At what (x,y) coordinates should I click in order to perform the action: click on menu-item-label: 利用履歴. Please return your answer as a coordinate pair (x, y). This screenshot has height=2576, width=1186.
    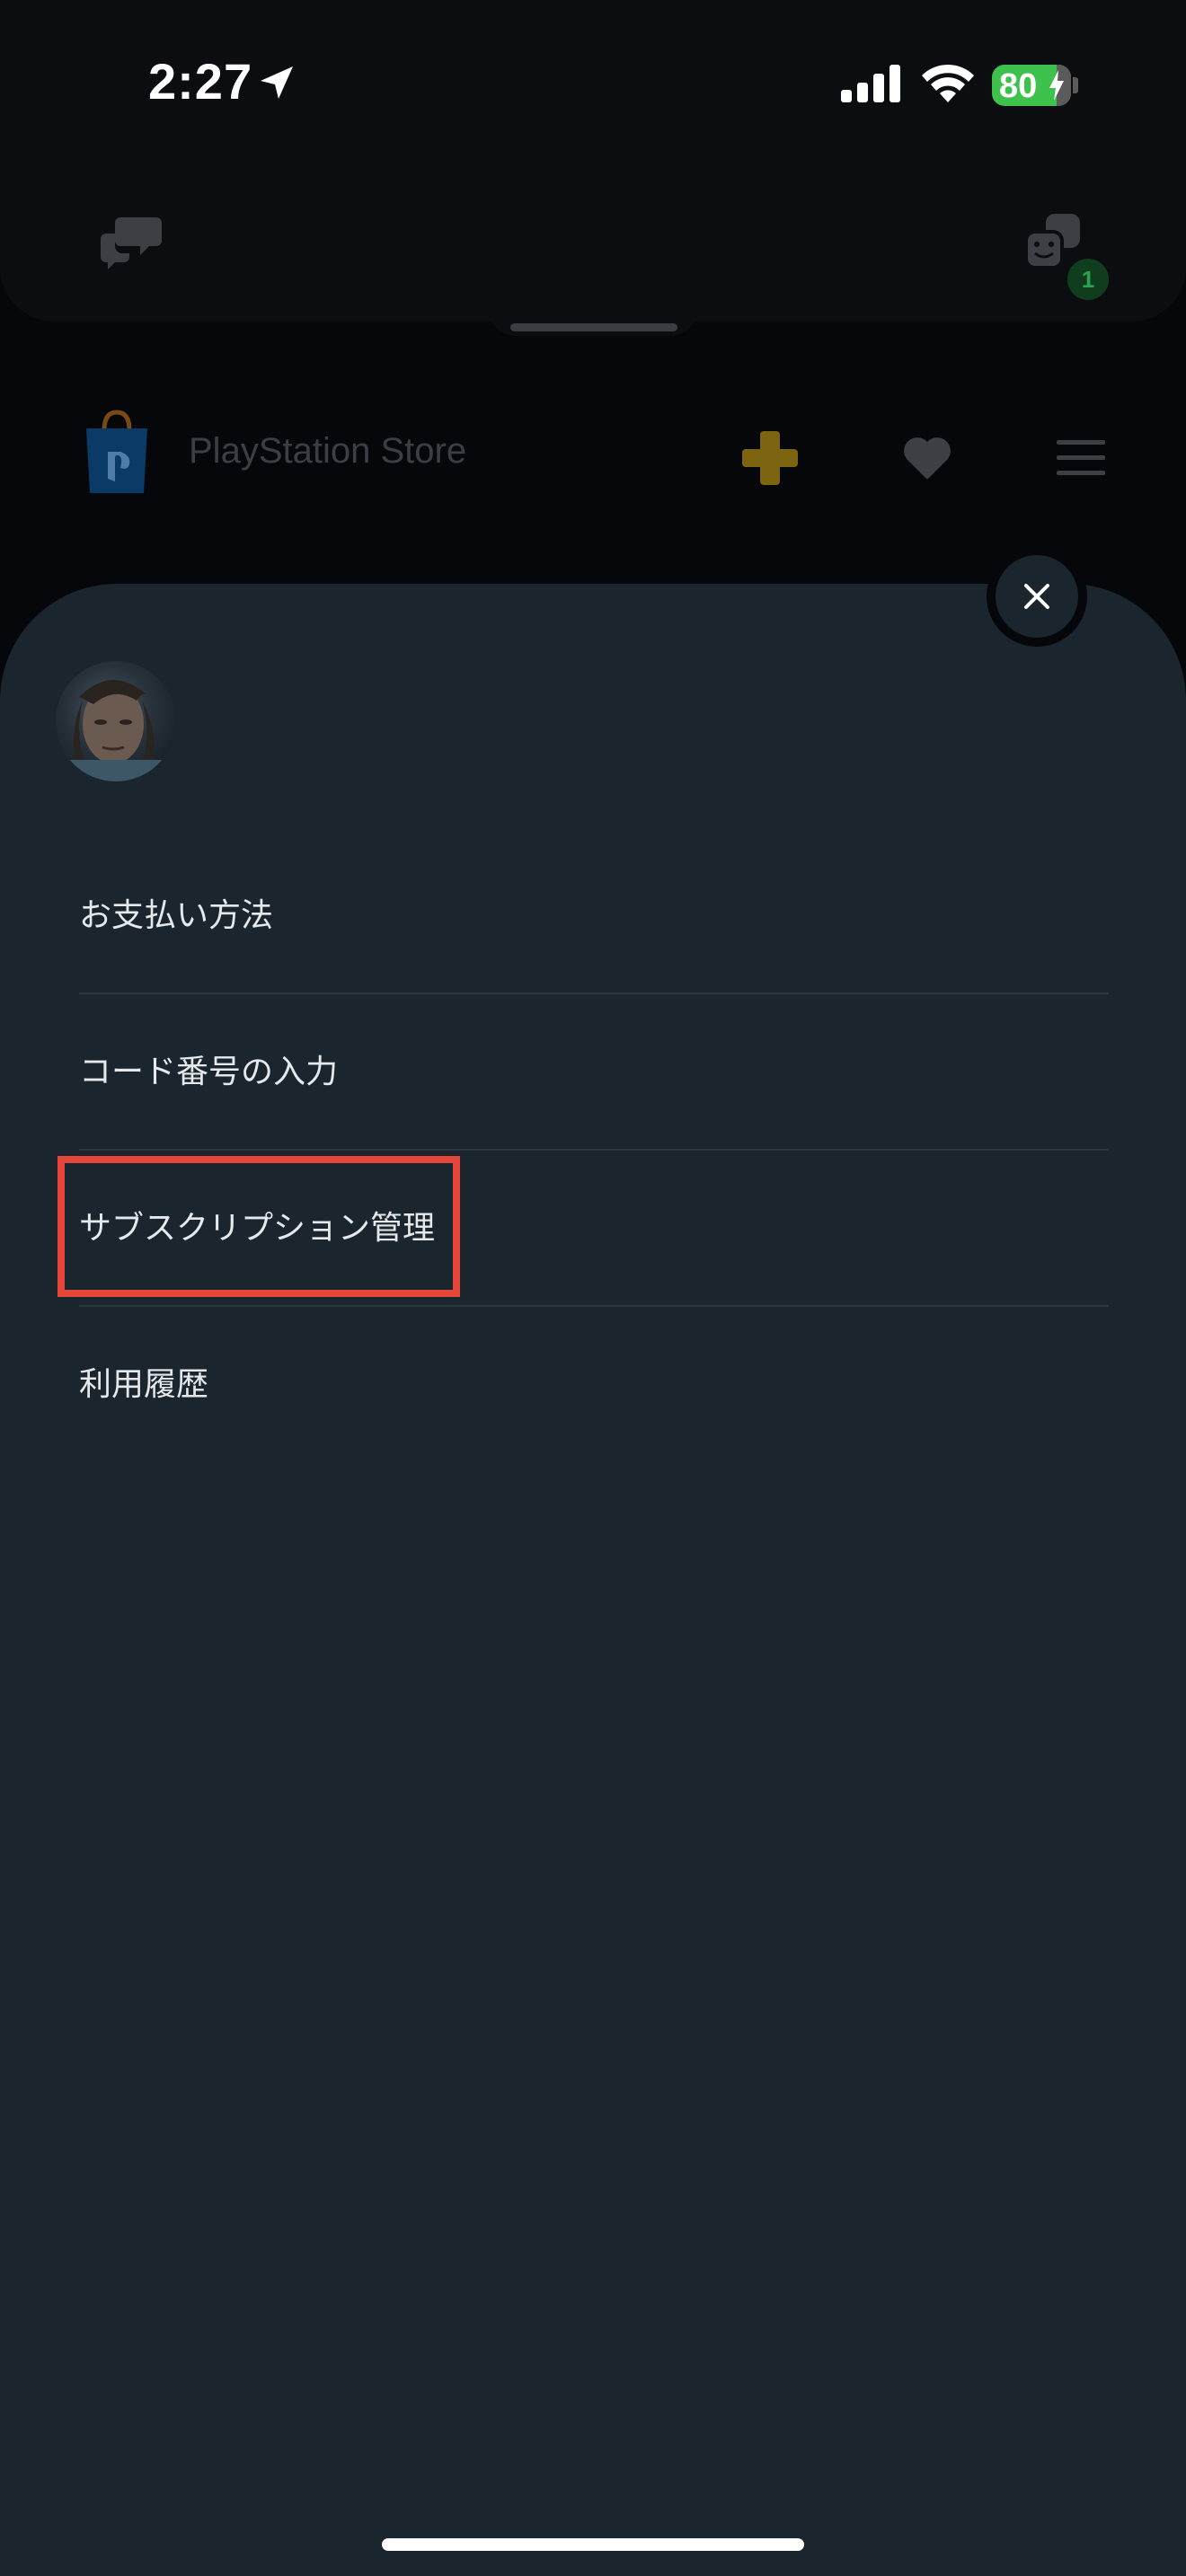
    Looking at the image, I should click on (144, 1384).